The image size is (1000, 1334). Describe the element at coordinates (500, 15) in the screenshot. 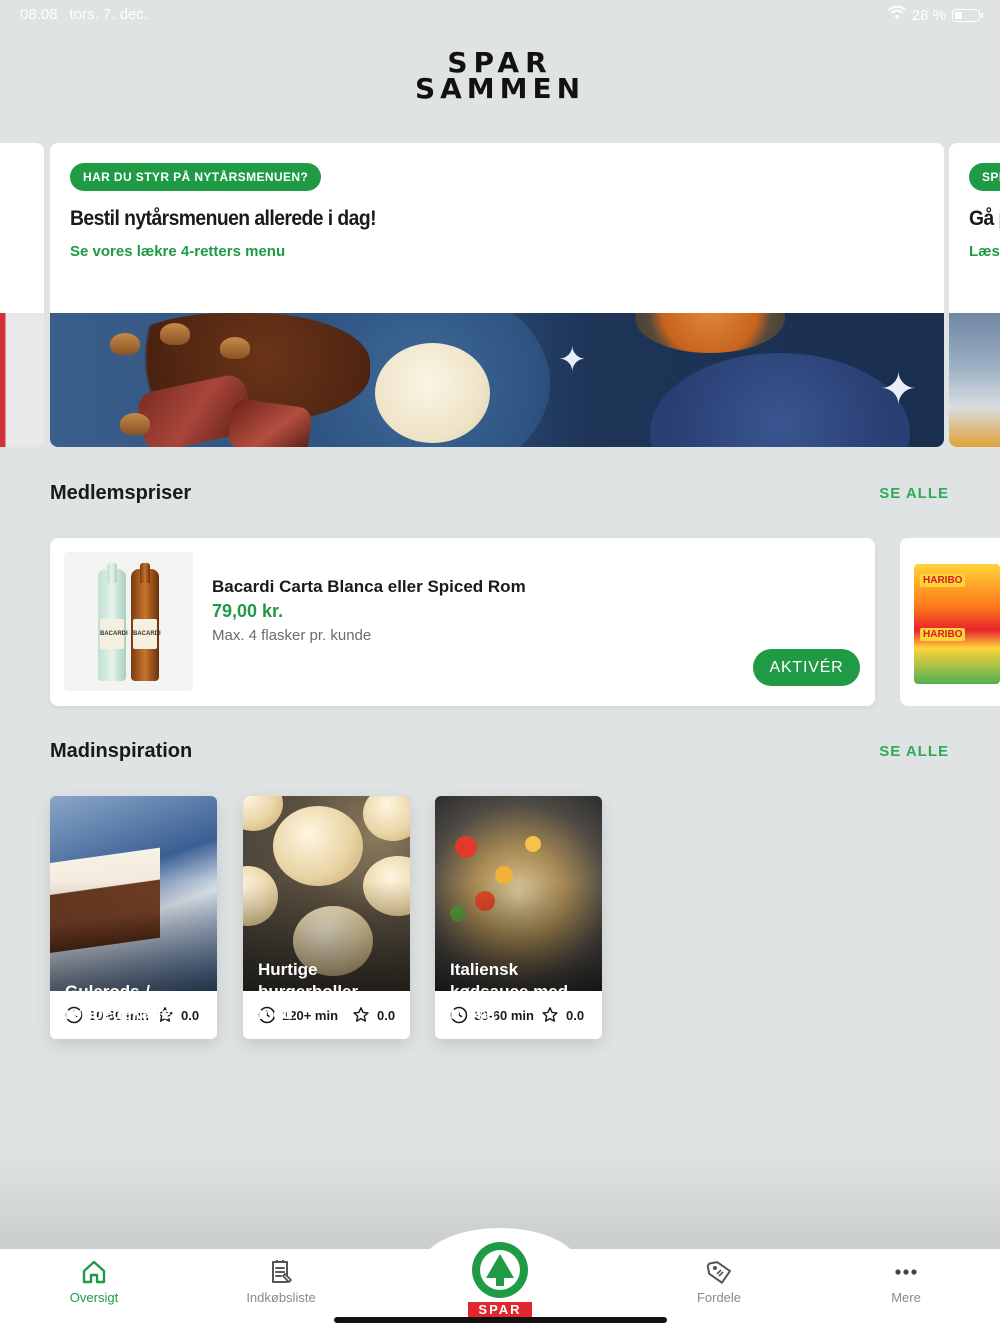

I see `status-bar: 08.08 tors. 7. dec. 28 %` at that location.